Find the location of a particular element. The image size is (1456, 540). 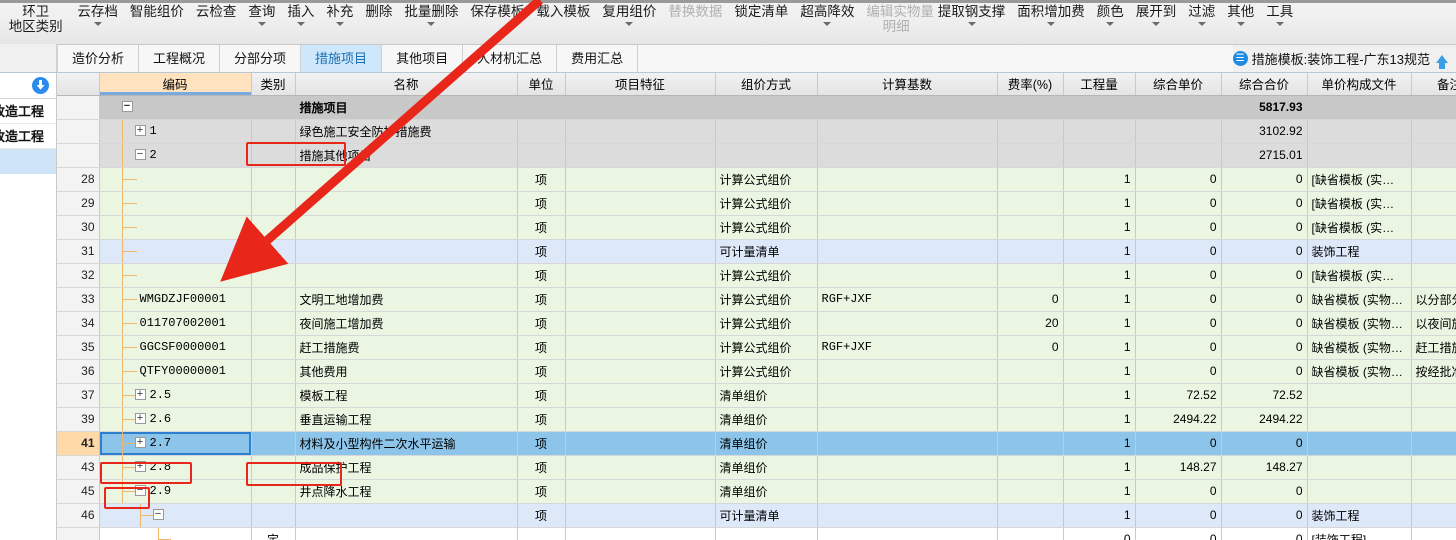

toolbar-item-11: 复用组价 is located at coordinates (629, 22).